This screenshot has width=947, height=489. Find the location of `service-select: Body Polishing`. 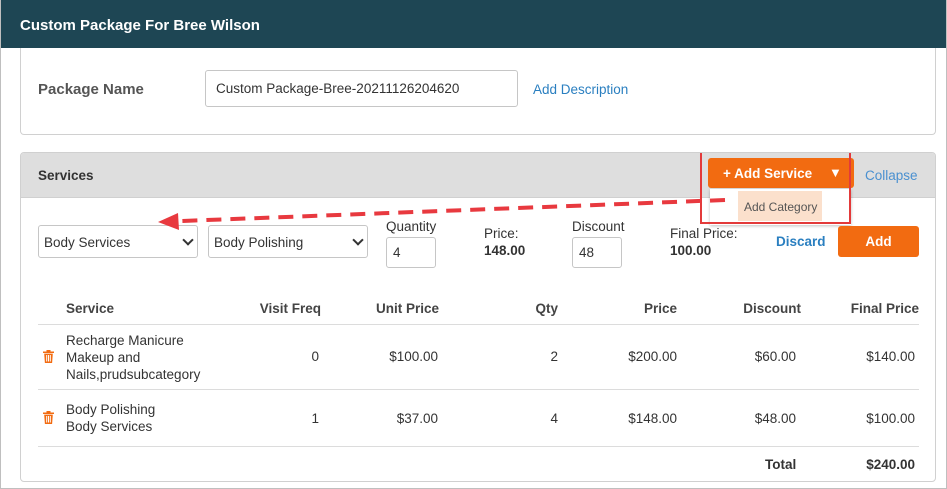

service-select: Body Polishing is located at coordinates (288, 241).